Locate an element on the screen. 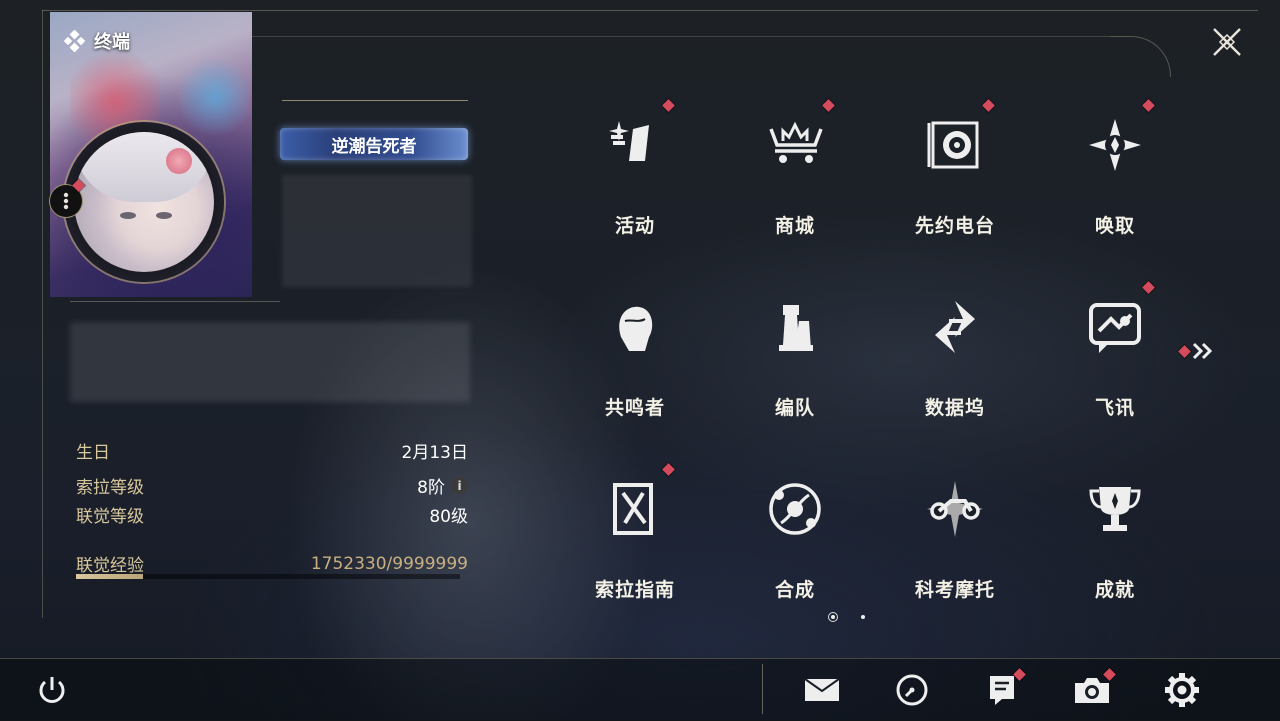 The image size is (1280, 721). character-head-icon is located at coordinates (635, 327).